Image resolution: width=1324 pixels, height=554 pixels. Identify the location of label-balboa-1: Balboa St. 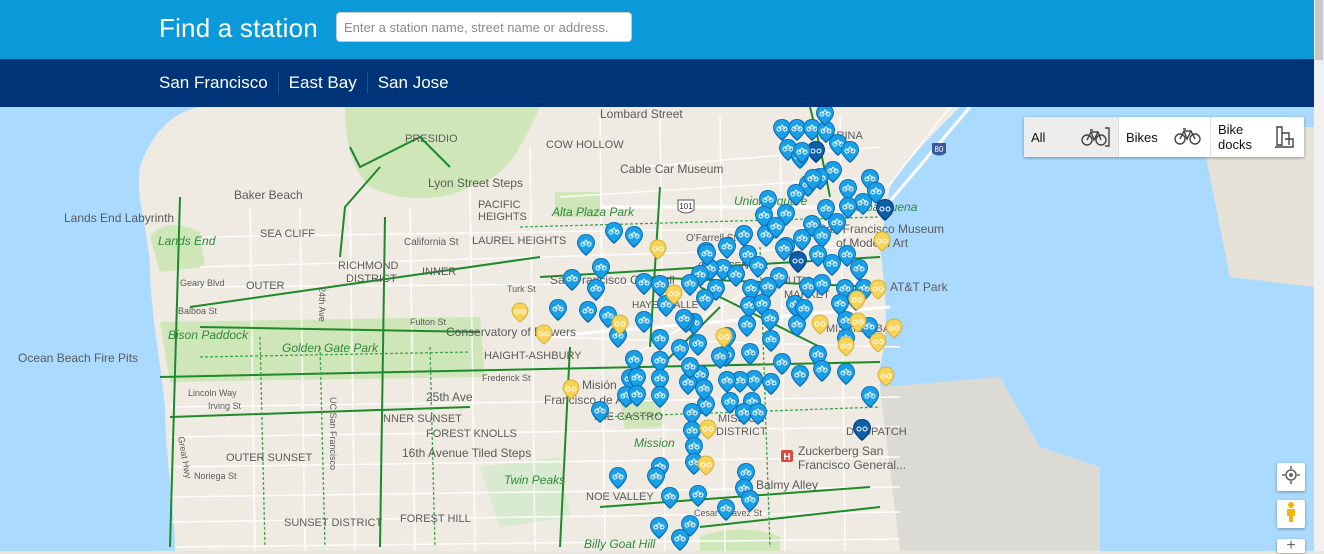
(198, 311).